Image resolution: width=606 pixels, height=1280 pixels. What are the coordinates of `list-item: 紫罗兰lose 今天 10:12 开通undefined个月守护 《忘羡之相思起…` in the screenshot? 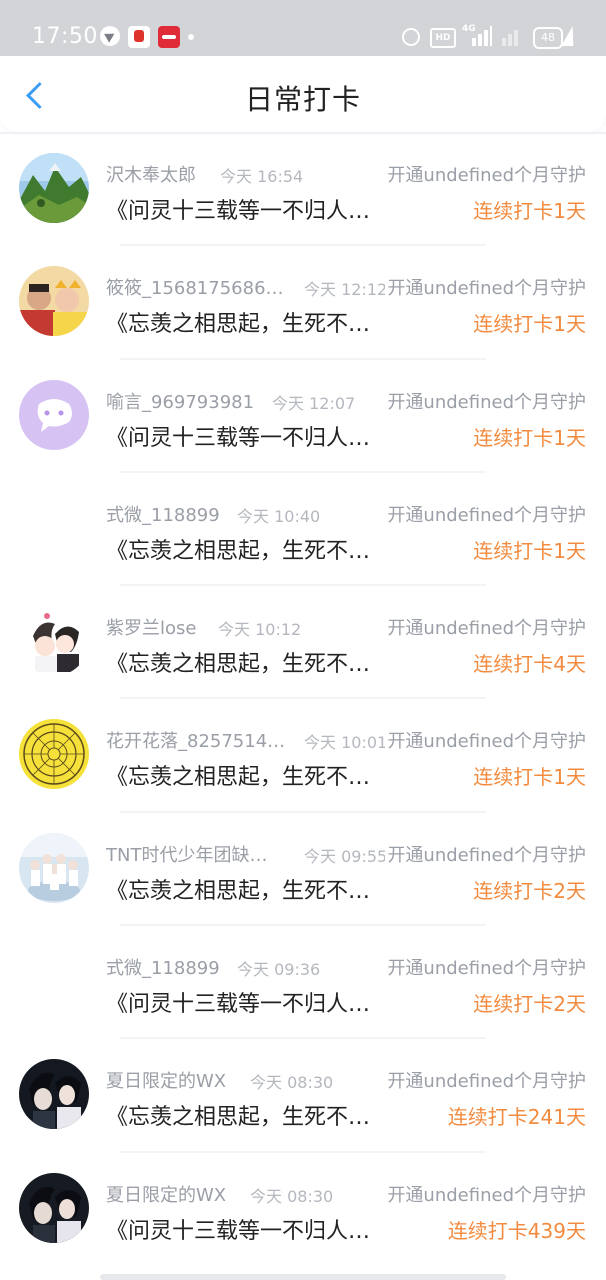 It's located at (303, 643).